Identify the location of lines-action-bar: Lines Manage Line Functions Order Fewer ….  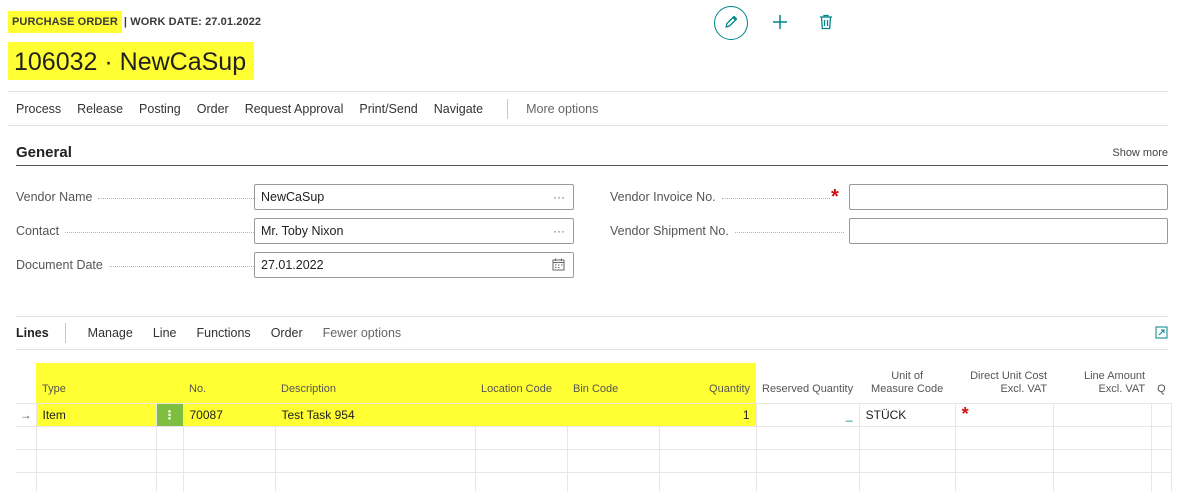
(592, 333).